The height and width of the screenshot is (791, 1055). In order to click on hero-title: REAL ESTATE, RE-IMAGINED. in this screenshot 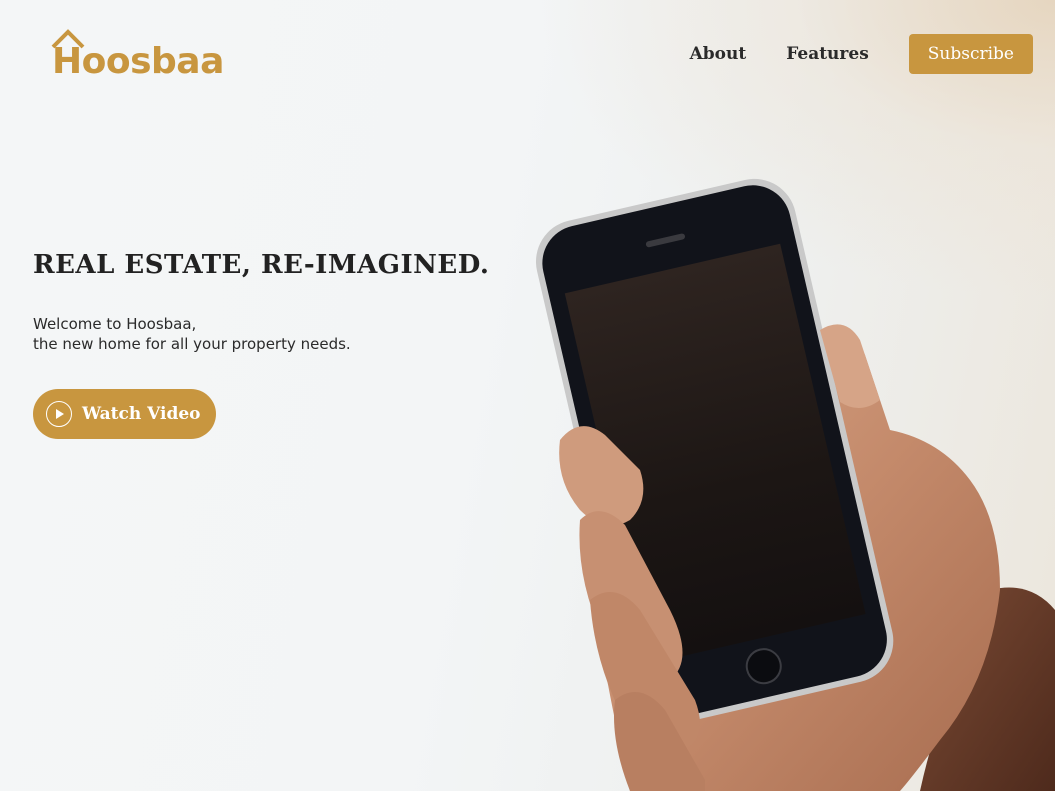, I will do `click(261, 265)`.